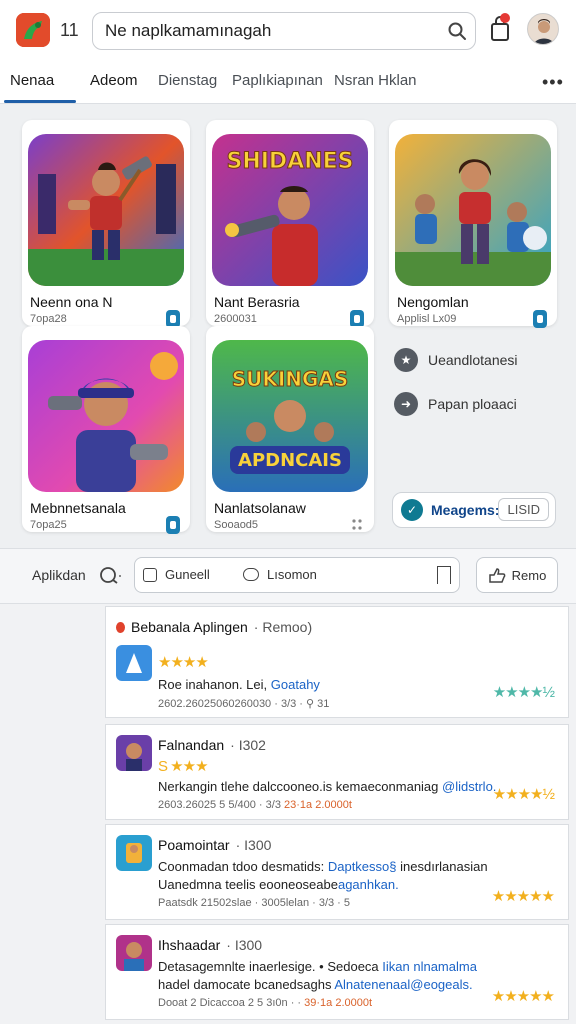  I want to click on search-input: Ne naplkamamınagah, so click(284, 31).